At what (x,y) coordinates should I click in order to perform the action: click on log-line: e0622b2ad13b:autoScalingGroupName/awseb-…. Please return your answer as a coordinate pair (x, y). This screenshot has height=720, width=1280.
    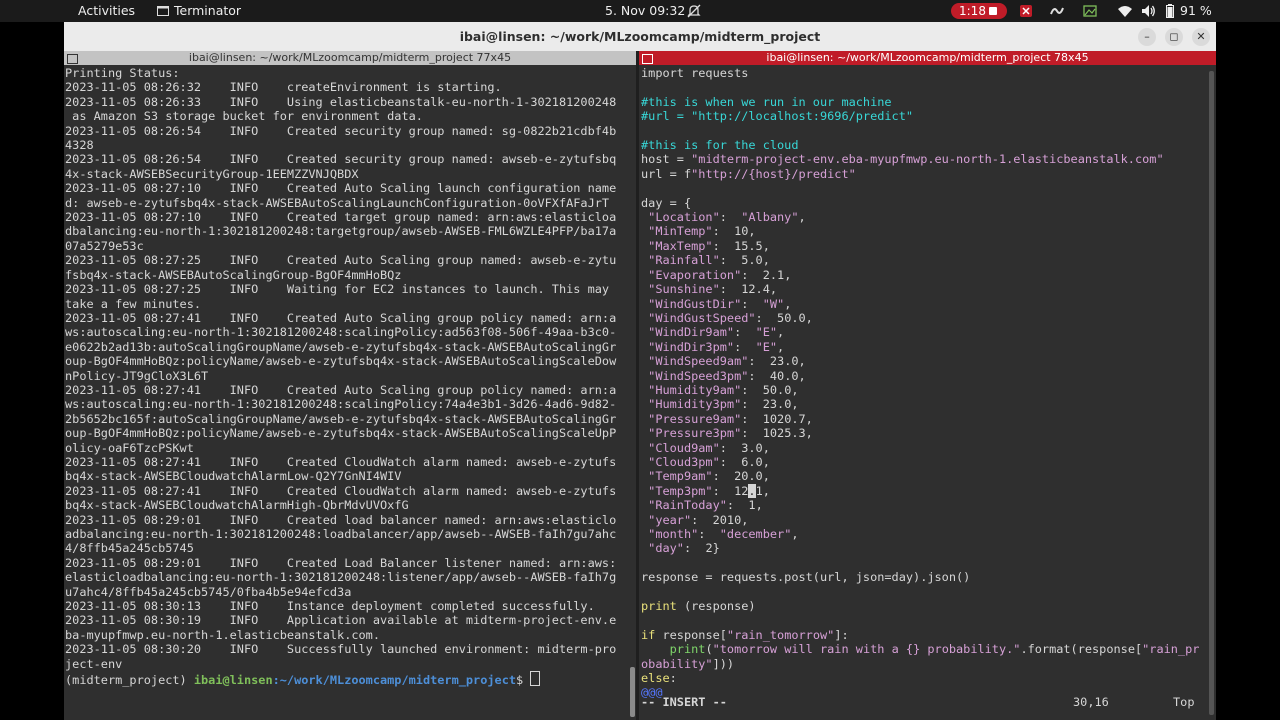
    Looking at the image, I should click on (341, 346).